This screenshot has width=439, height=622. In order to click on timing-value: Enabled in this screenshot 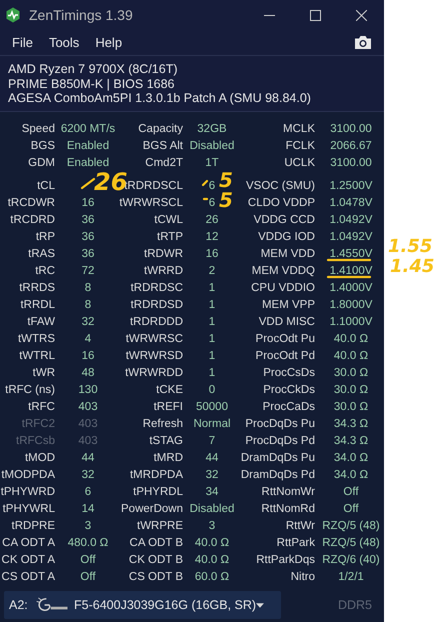, I will do `click(88, 146)`.